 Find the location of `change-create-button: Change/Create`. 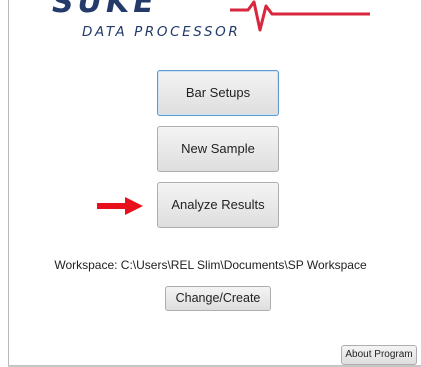

change-create-button: Change/Create is located at coordinates (218, 298).